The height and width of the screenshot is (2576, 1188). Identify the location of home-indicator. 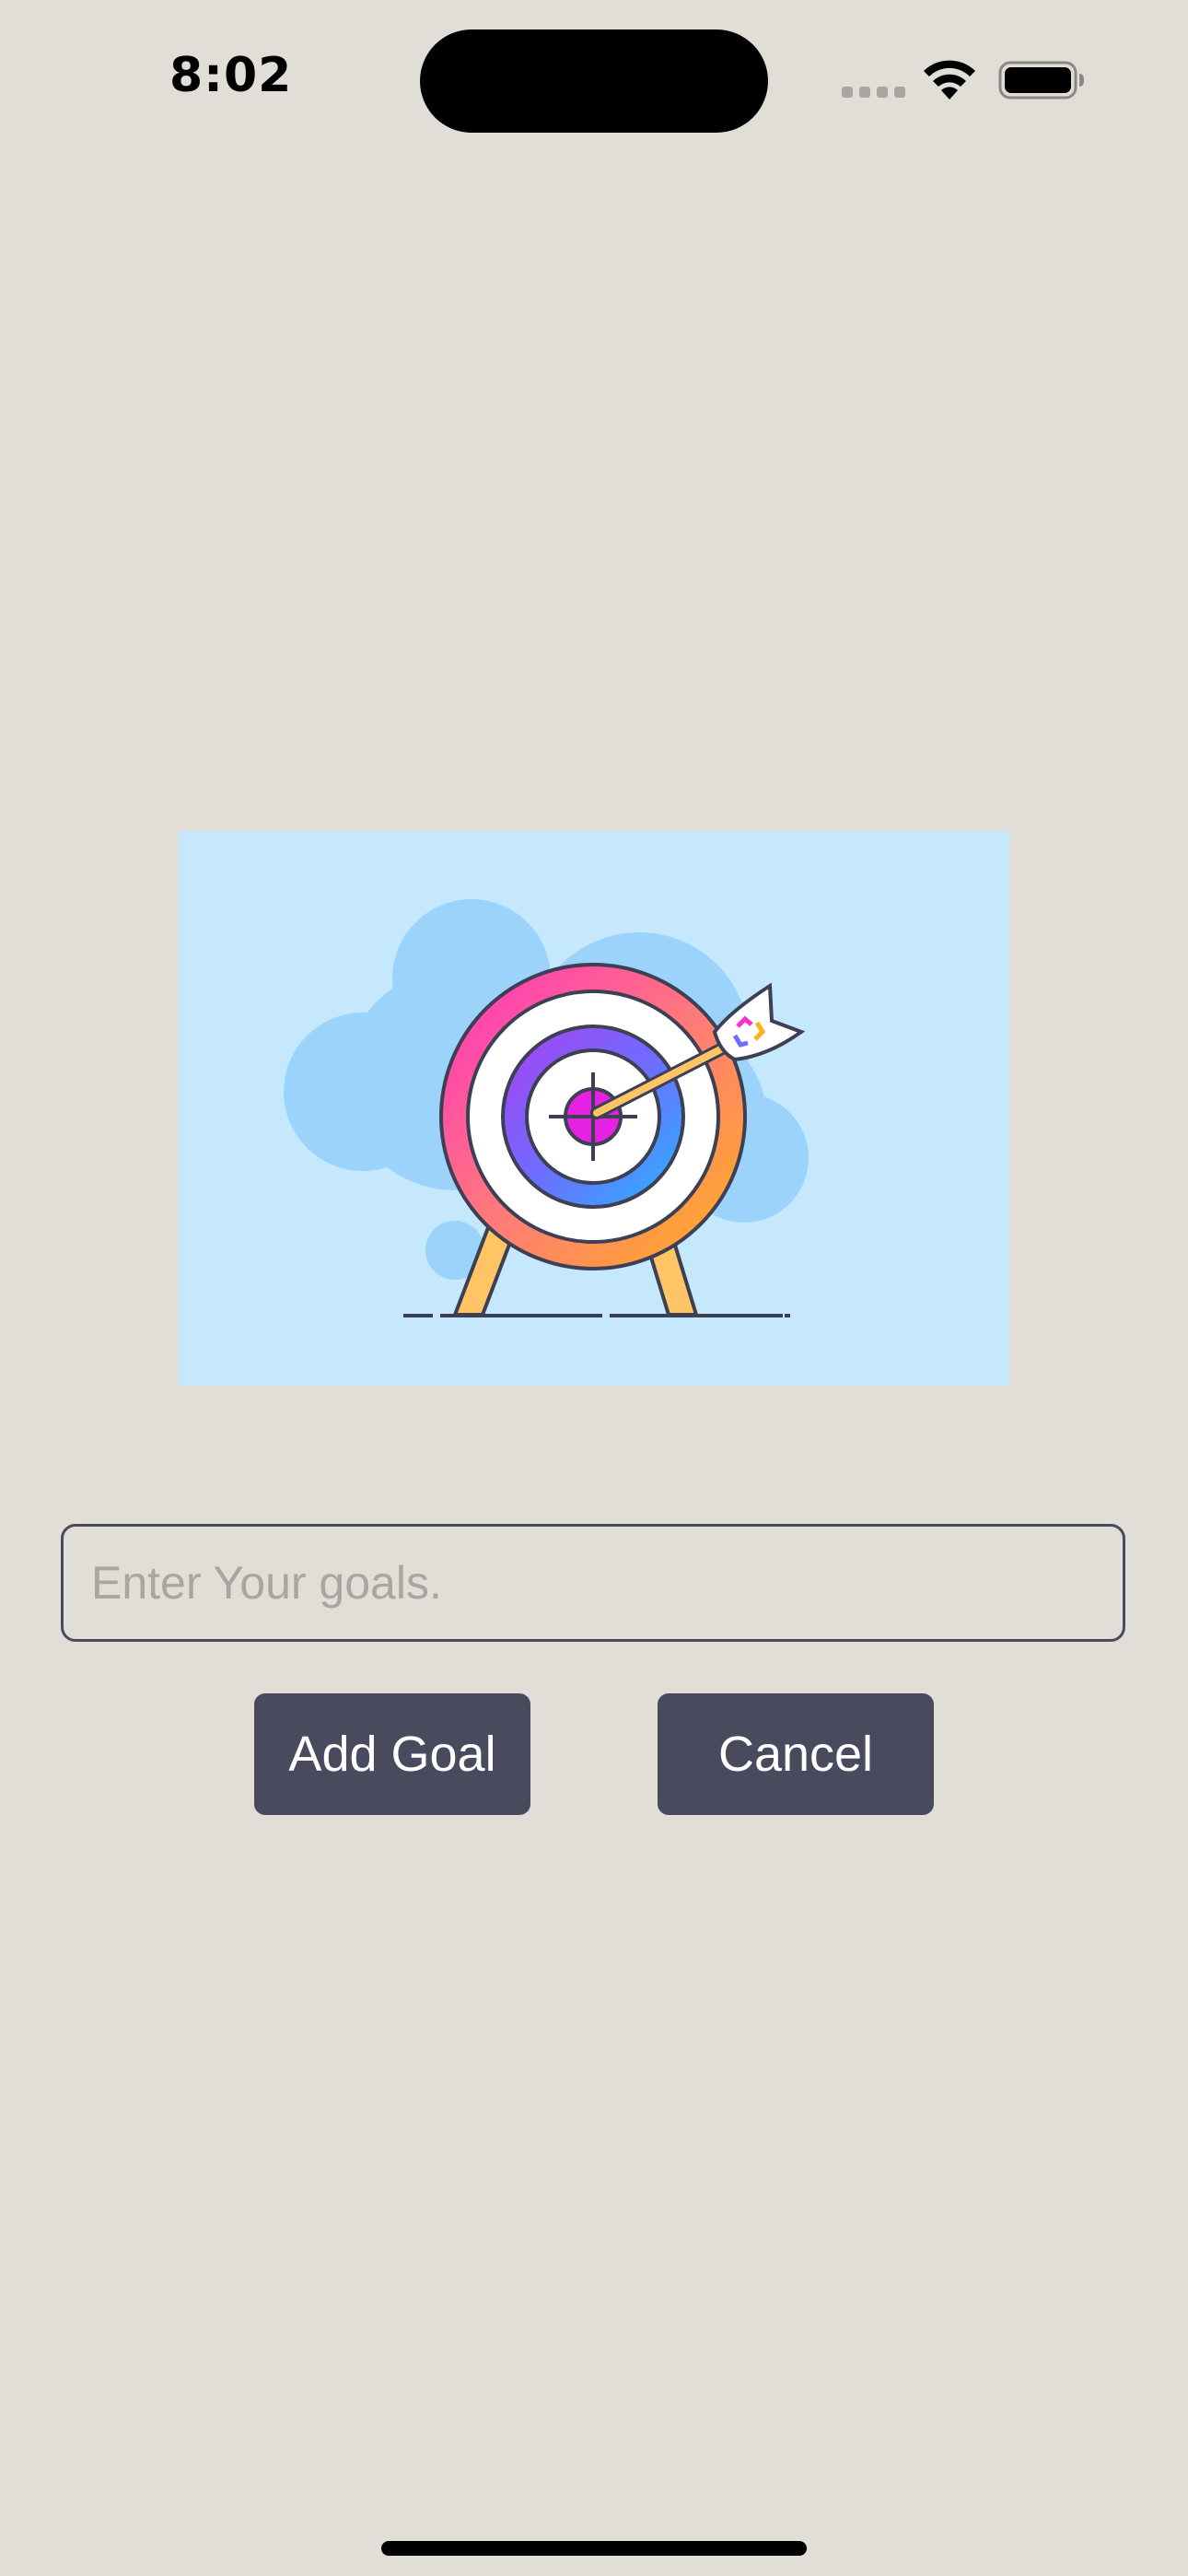
(594, 2548).